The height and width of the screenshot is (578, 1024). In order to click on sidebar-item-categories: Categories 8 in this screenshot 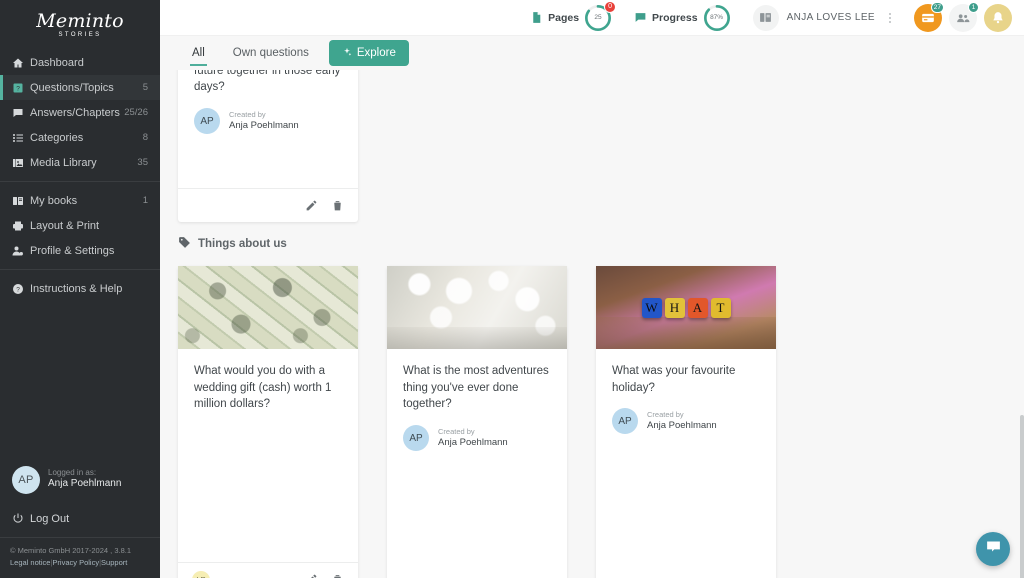, I will do `click(80, 137)`.